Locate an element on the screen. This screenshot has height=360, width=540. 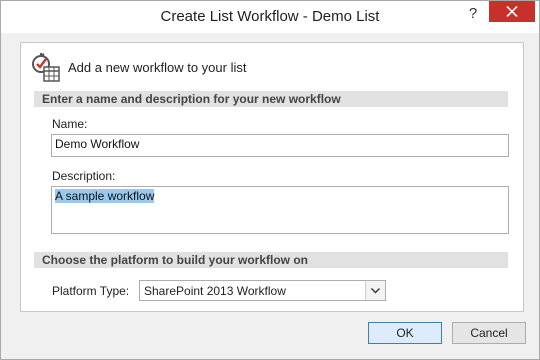
chevron-down-icon is located at coordinates (375, 291).